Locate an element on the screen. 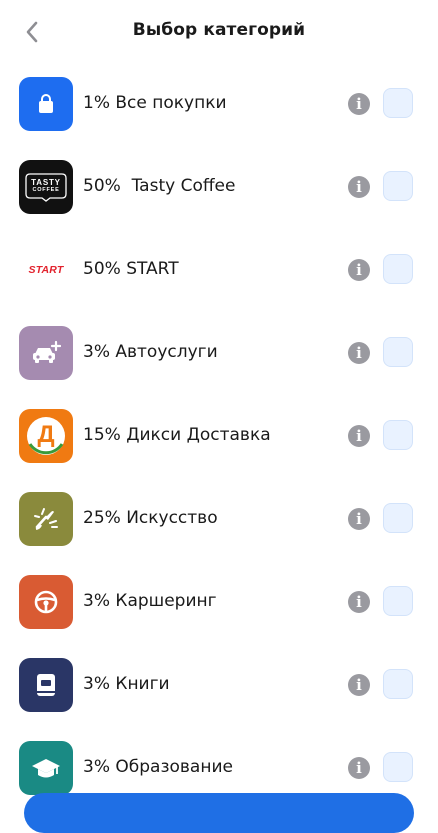 The width and height of the screenshot is (438, 833). category-label: 3% Автоуслуги is located at coordinates (150, 352).